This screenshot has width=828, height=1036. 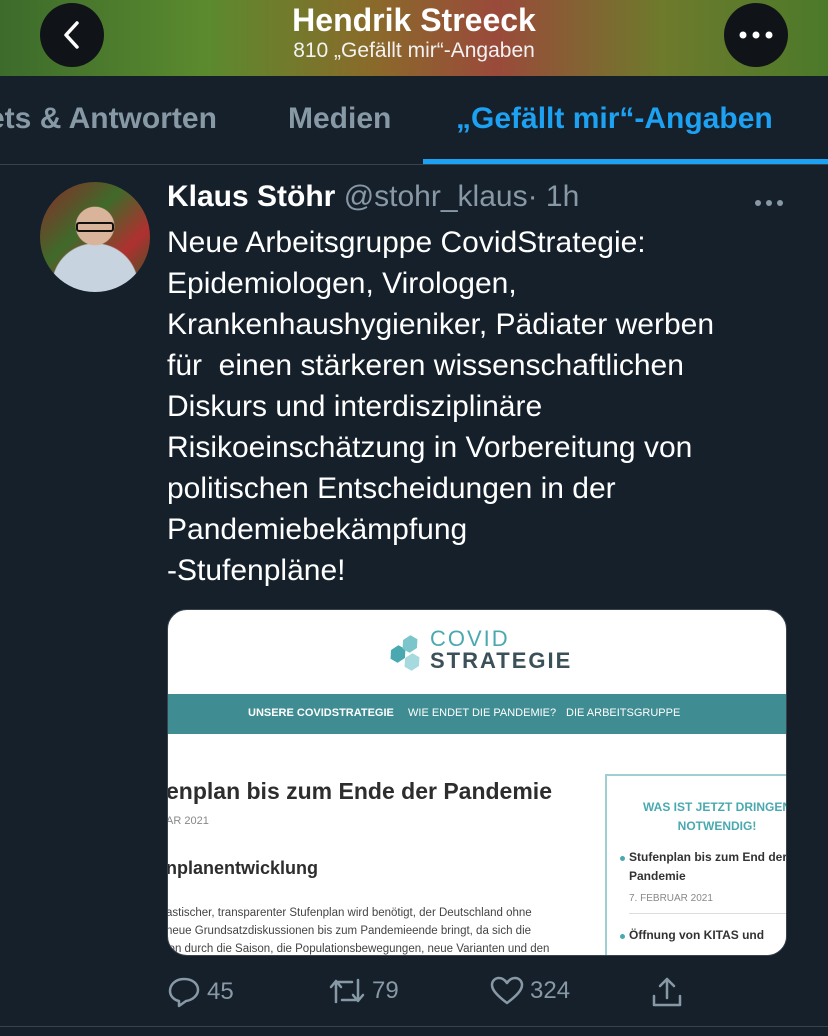 I want to click on sidebar-title: WAS IST JETZT DRINGEN NOTWENDIG!, so click(x=714, y=816).